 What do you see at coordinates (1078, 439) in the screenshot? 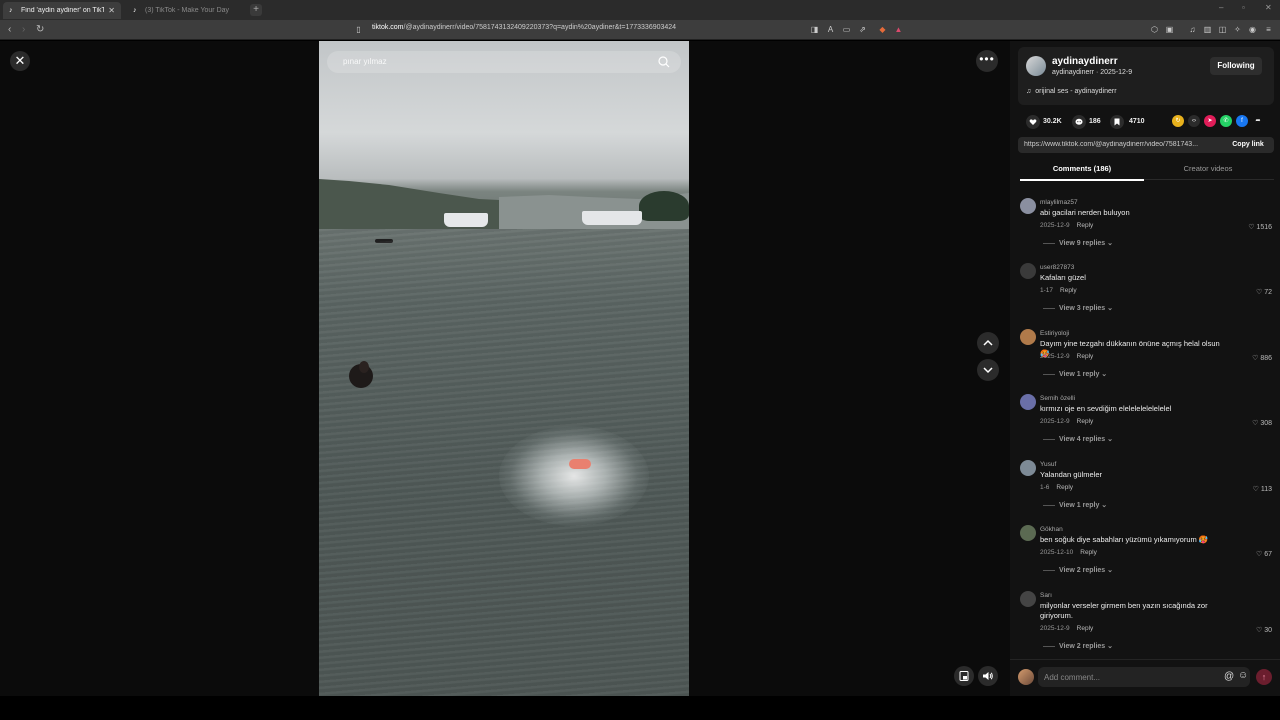
I see `view-replies-button: View 4 replies ⌄` at bounding box center [1078, 439].